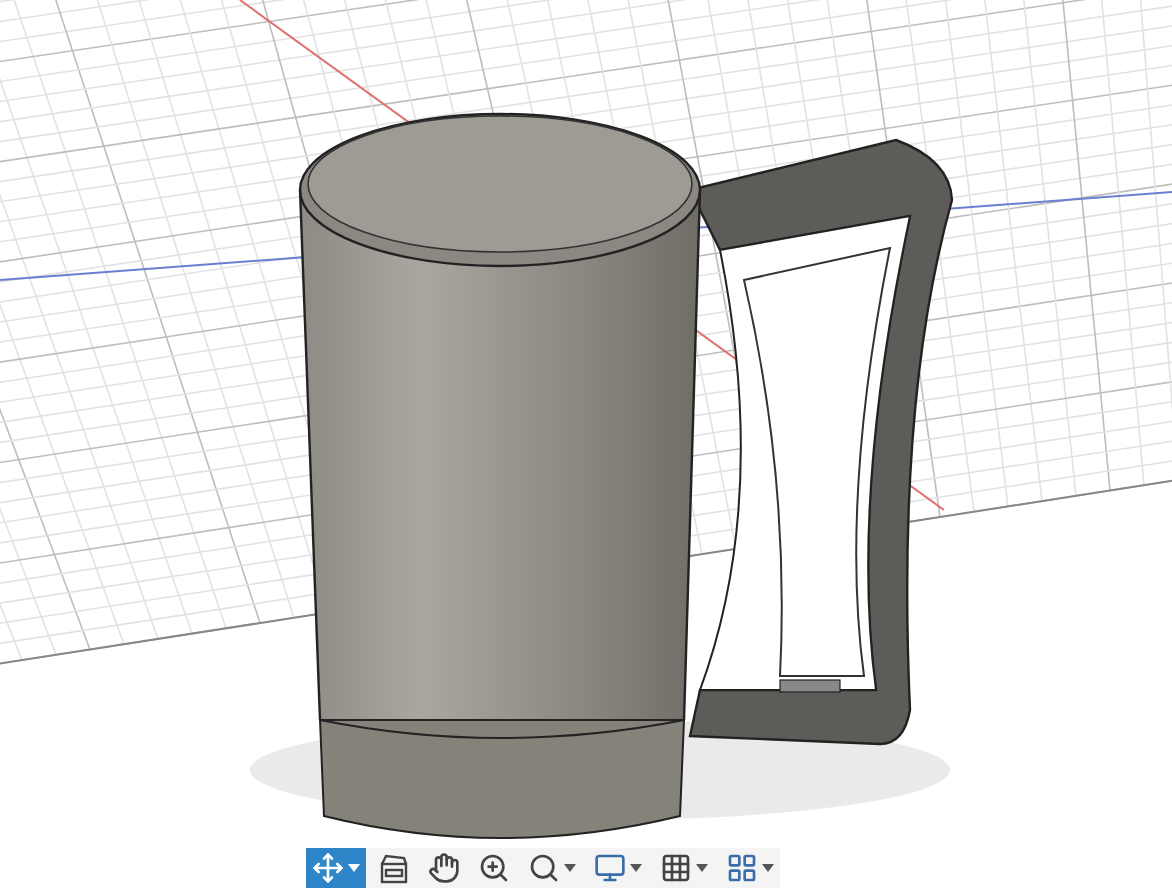 Image resolution: width=1172 pixels, height=888 pixels. I want to click on viewports-icon, so click(742, 868).